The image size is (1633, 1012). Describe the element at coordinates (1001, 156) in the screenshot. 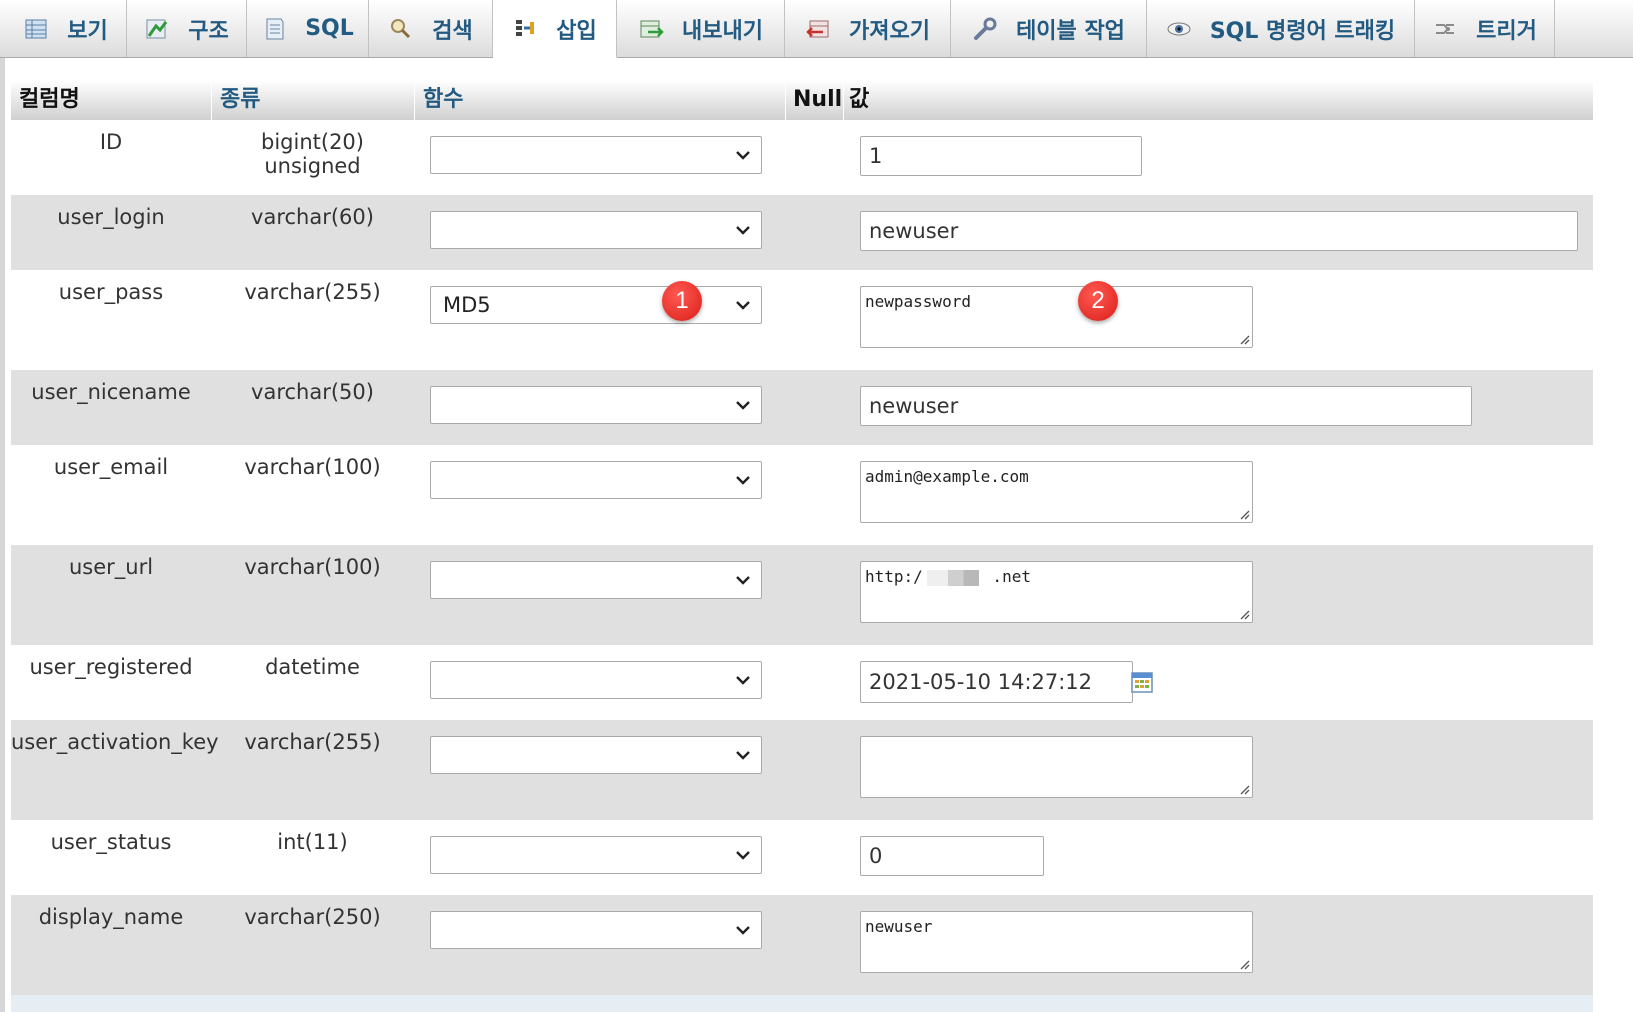

I see `value-input: 1` at that location.